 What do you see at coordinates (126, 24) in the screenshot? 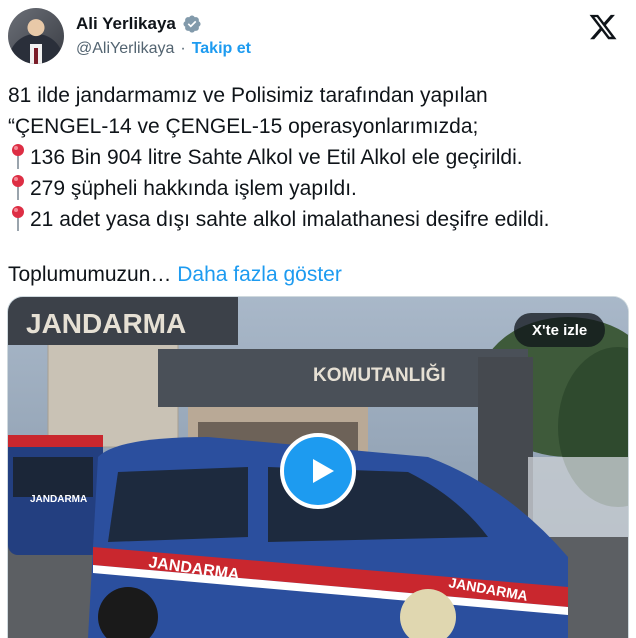
I see `author-name: Ali Yerlikaya` at bounding box center [126, 24].